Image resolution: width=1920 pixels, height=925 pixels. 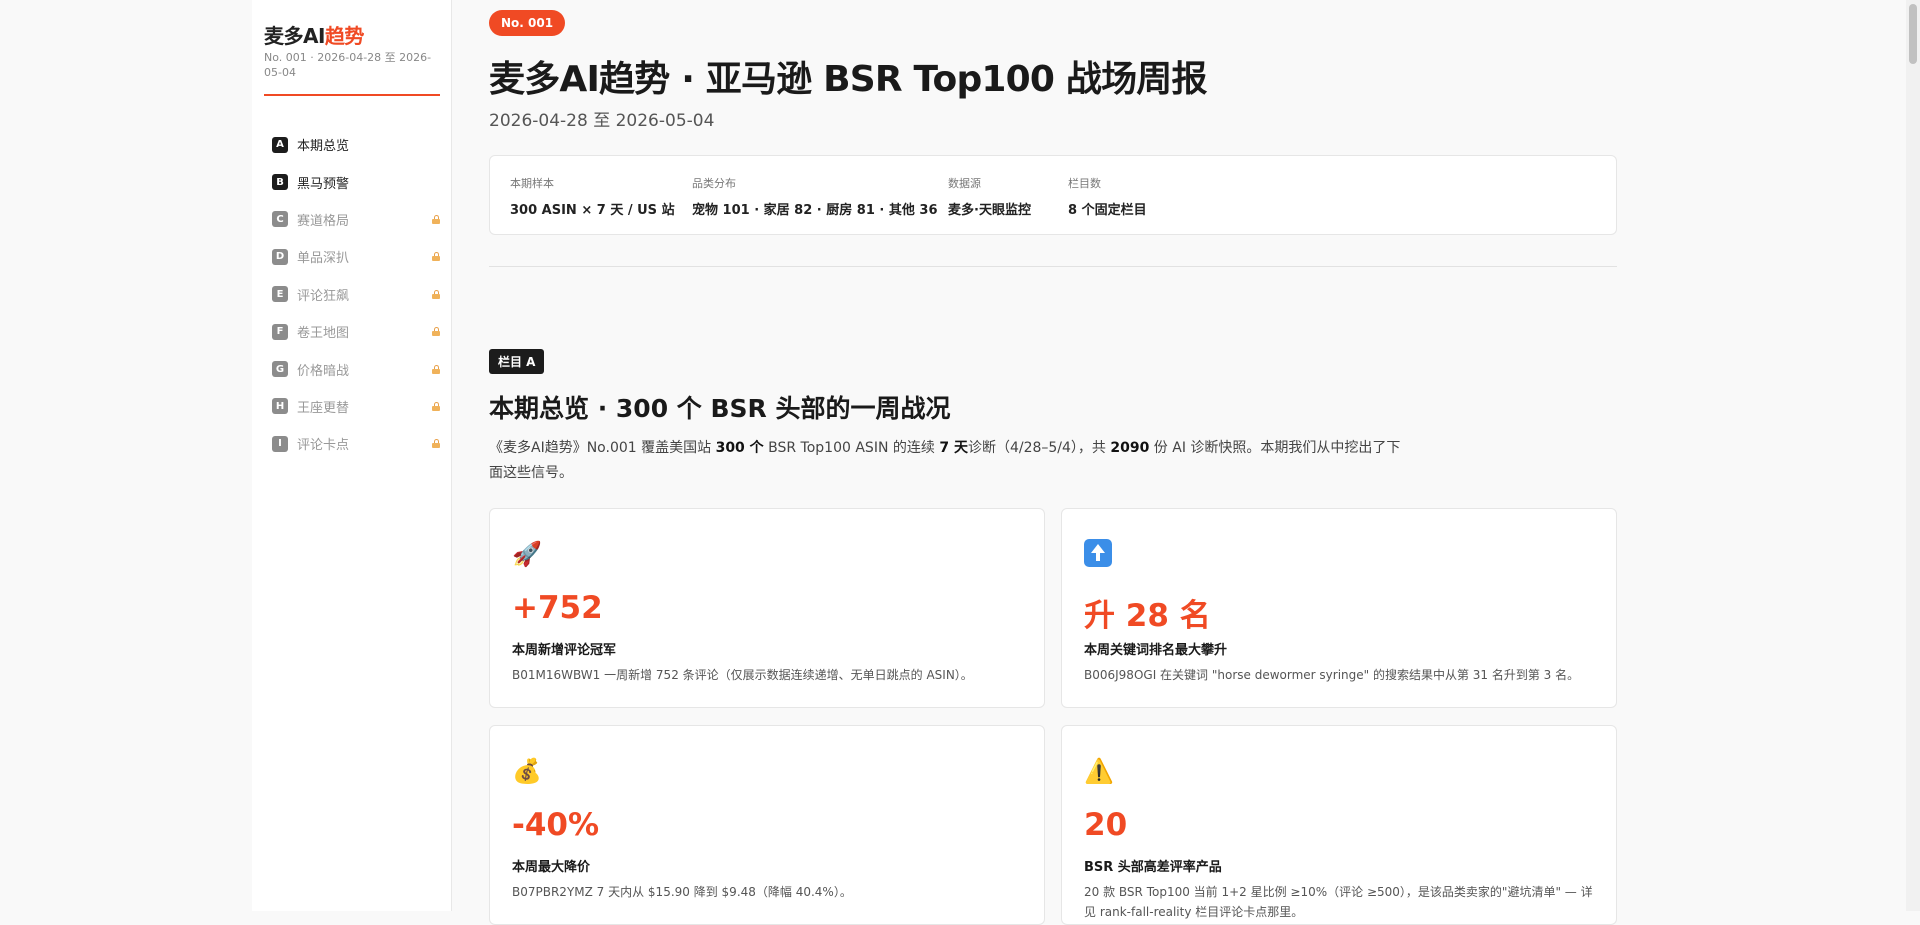 I want to click on page-date-range: 2026-04-28 至 2026-05-04, so click(x=602, y=121).